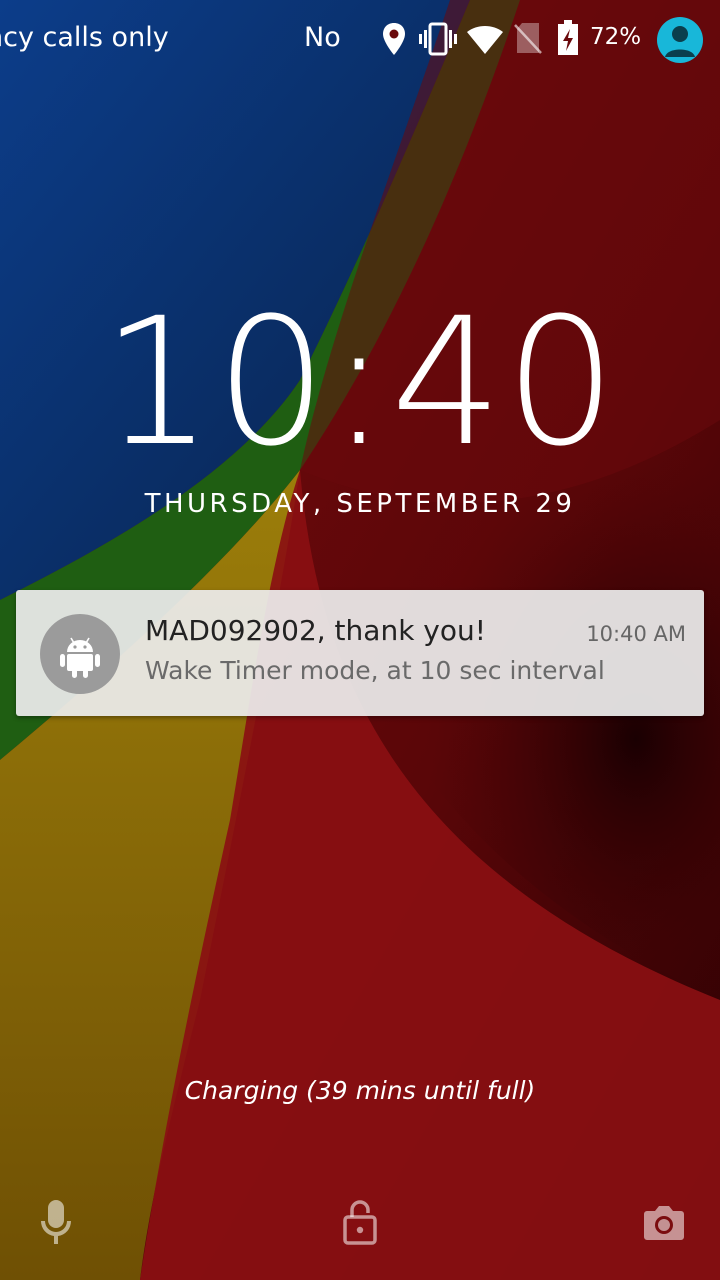 The image size is (720, 1280). Describe the element at coordinates (664, 1223) in the screenshot. I see `camera-icon` at that location.